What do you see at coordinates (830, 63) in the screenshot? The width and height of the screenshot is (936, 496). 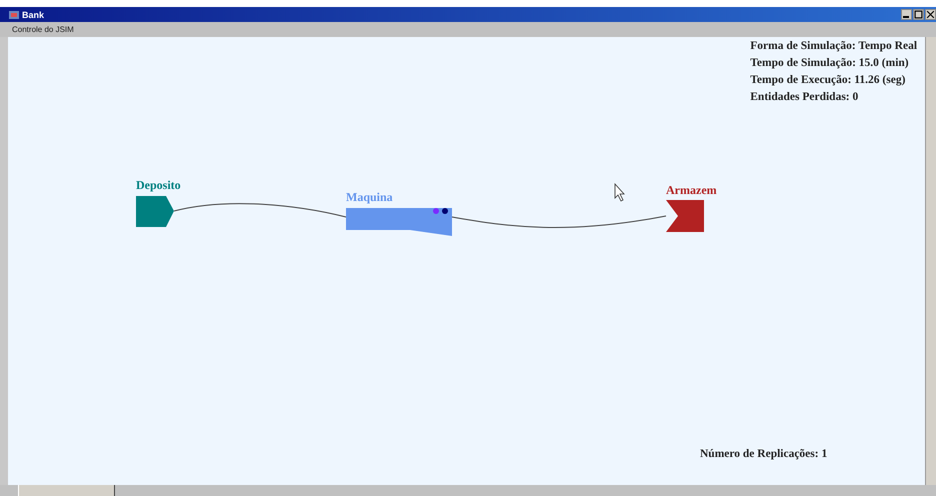 I see `stat-text: Tempo de Simulação: 15.0 (min)` at bounding box center [830, 63].